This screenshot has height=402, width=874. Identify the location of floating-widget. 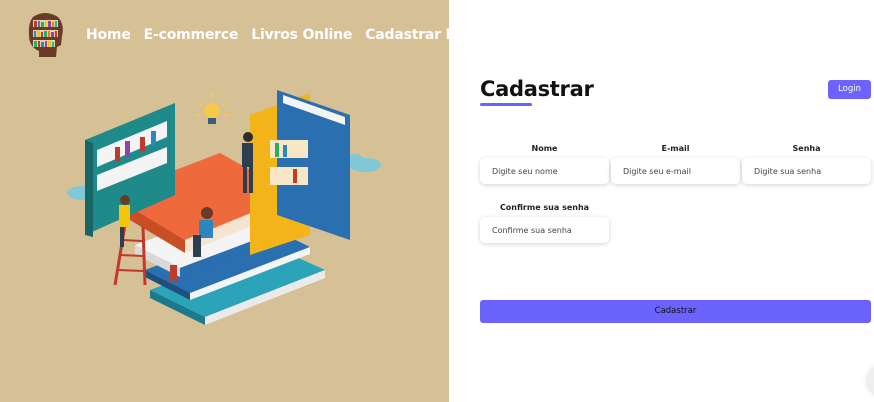
(870, 381).